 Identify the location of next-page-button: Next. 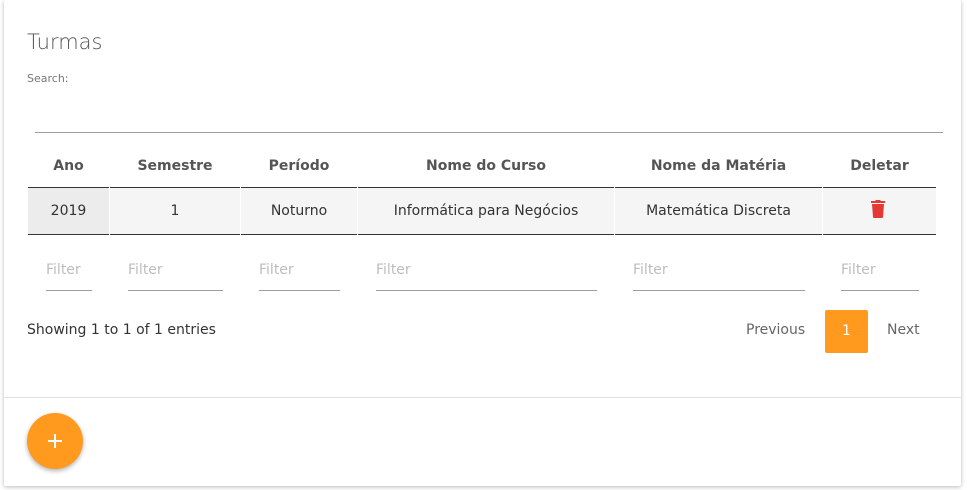
(903, 330).